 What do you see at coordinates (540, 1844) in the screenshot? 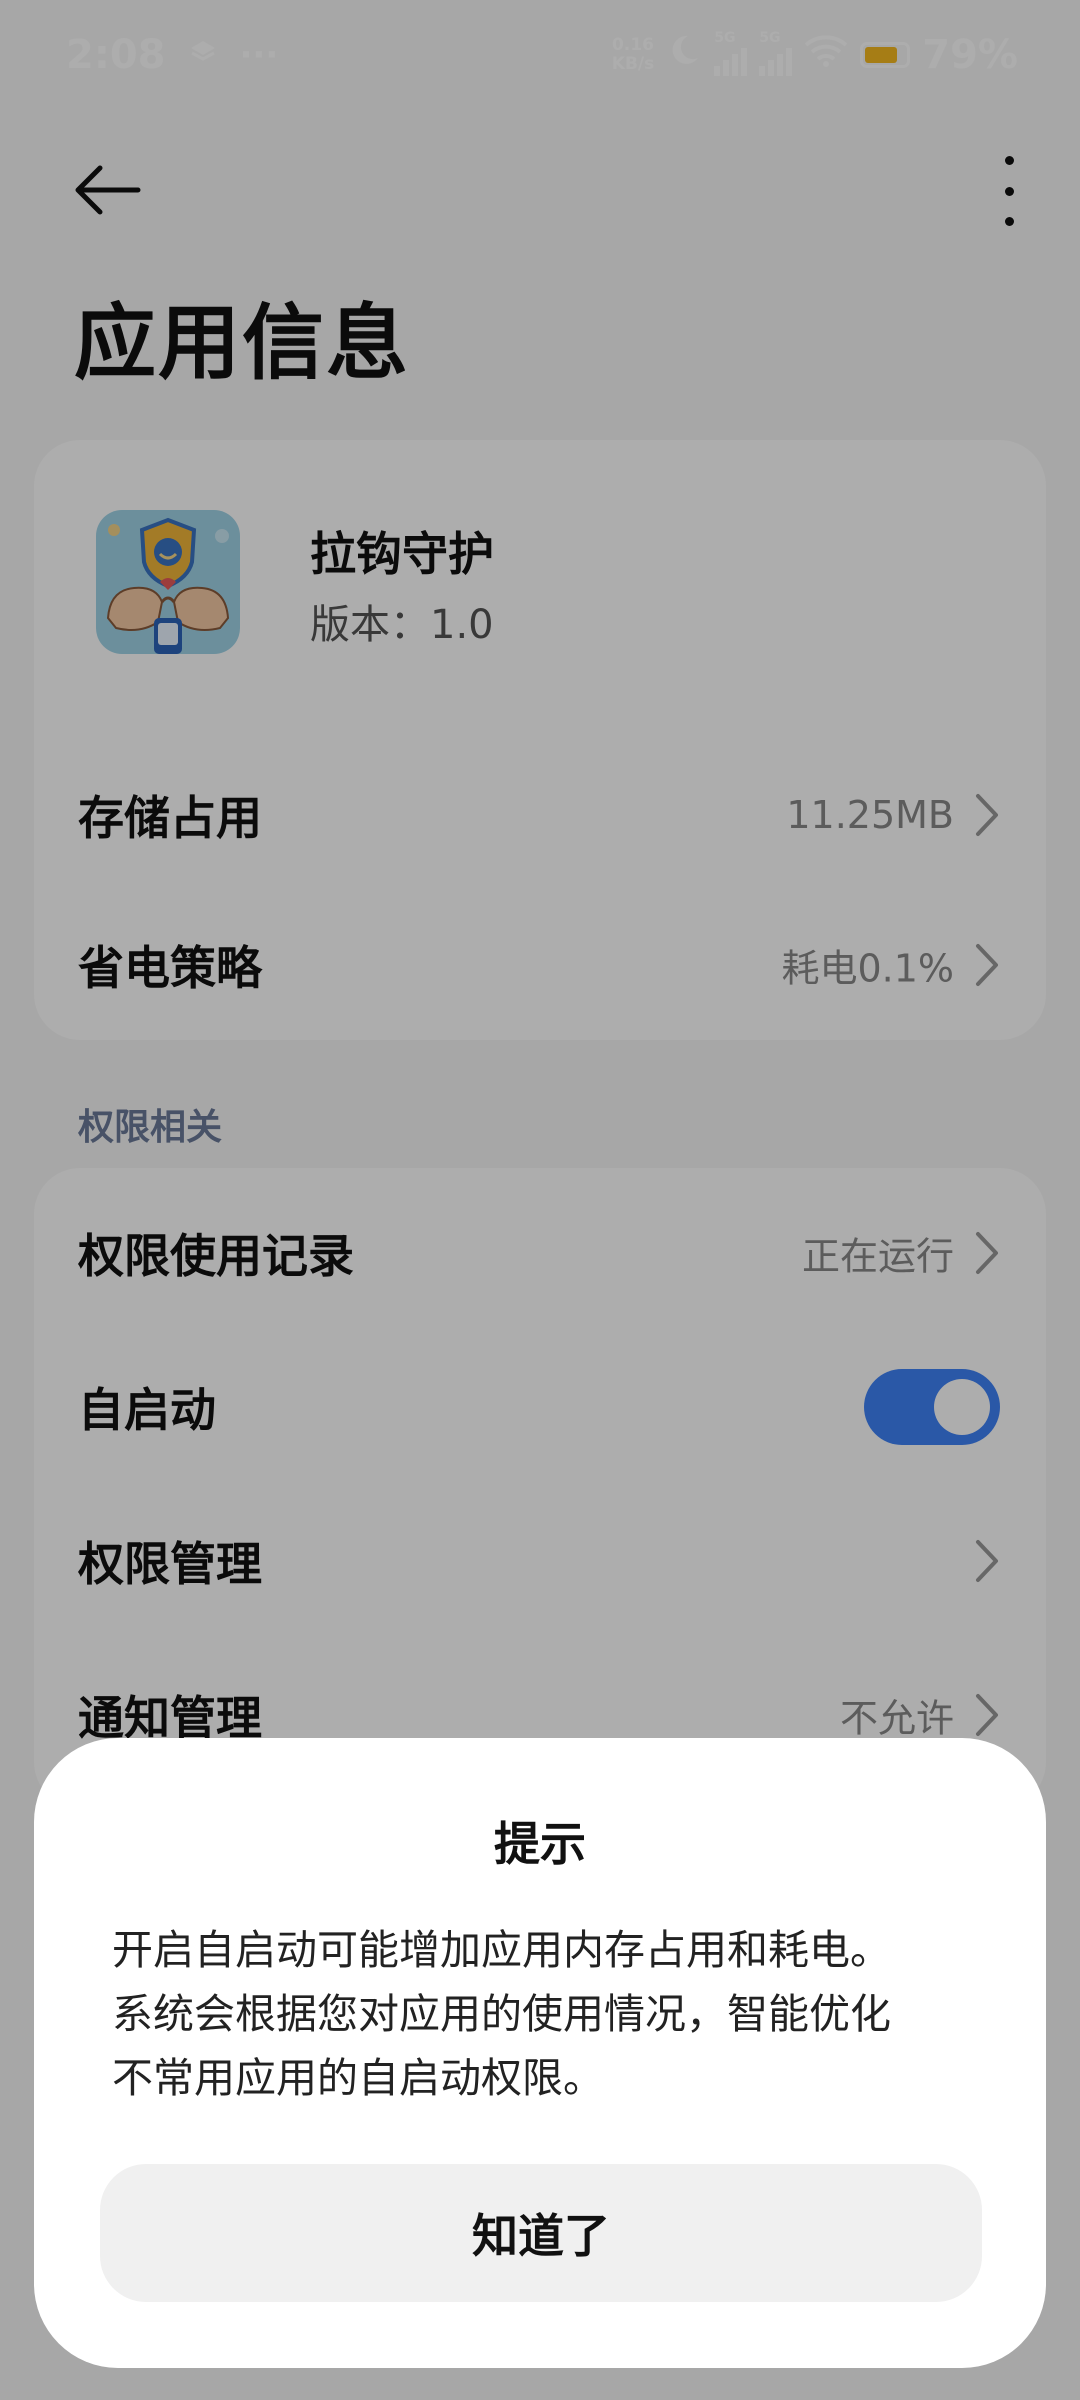
I see `dialog-title: 提示` at bounding box center [540, 1844].